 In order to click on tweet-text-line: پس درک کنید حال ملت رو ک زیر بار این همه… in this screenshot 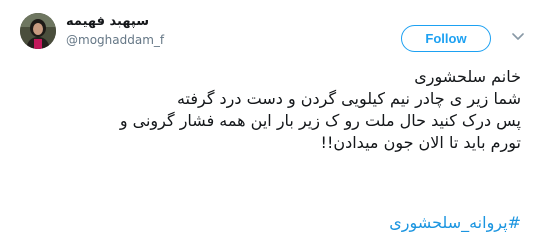, I will do `click(320, 120)`.